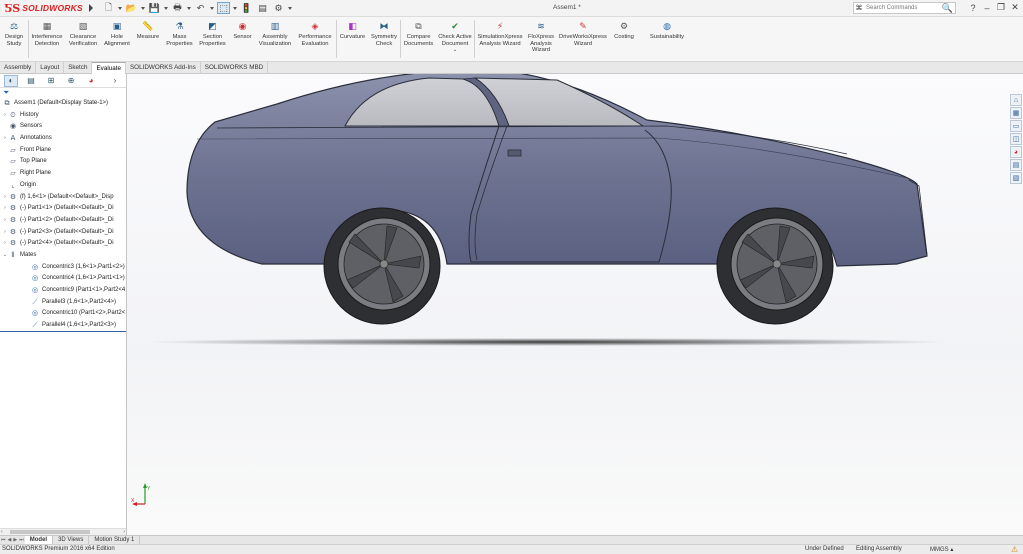  Describe the element at coordinates (63, 116) in the screenshot. I see `tree-item: › ⏲ History` at that location.